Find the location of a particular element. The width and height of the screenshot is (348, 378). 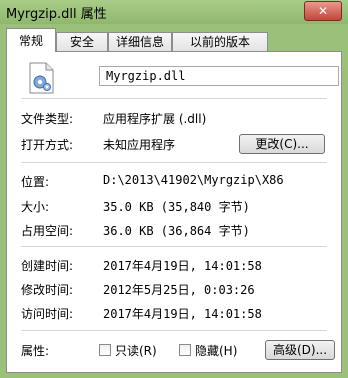

location-value: D:\2013\41902\Myrgzip\X86 is located at coordinates (193, 180).